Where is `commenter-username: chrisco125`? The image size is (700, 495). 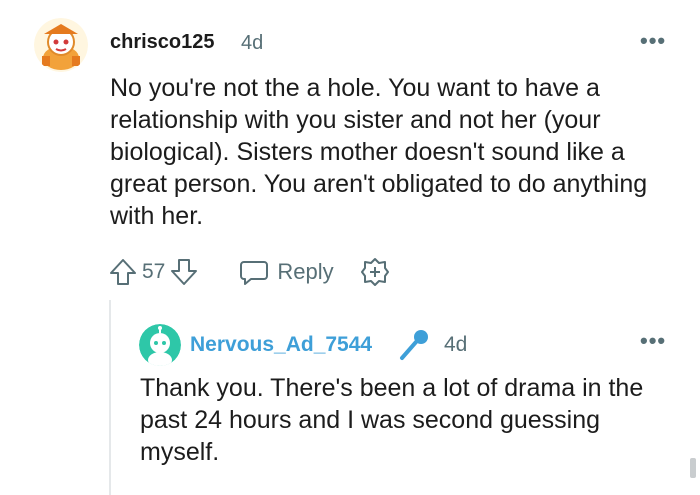 commenter-username: chrisco125 is located at coordinates (162, 42).